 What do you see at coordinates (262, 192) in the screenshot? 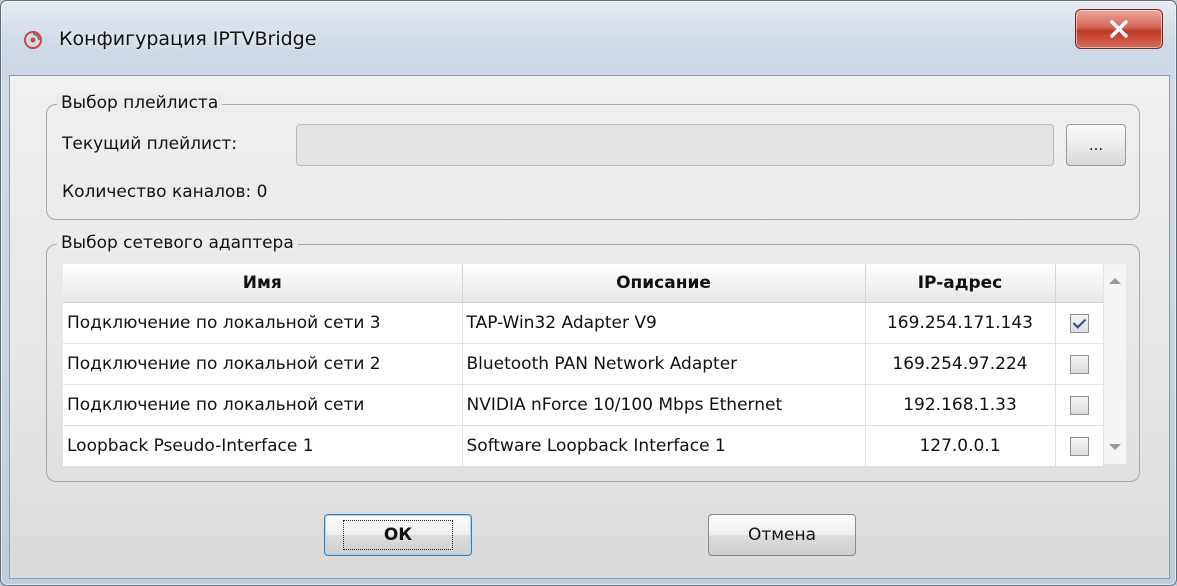
I see `channel-count-value: 0` at bounding box center [262, 192].